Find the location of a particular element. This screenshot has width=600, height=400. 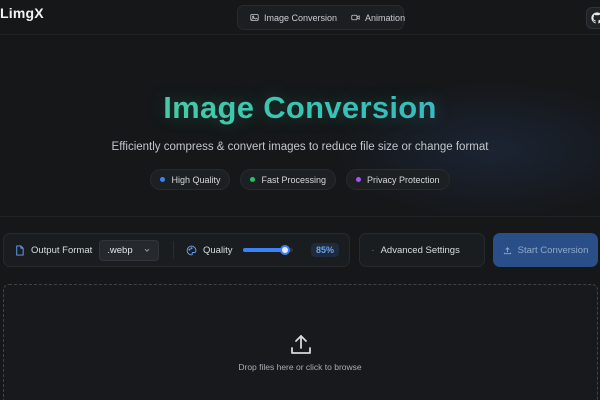

github-icon is located at coordinates (595, 18).